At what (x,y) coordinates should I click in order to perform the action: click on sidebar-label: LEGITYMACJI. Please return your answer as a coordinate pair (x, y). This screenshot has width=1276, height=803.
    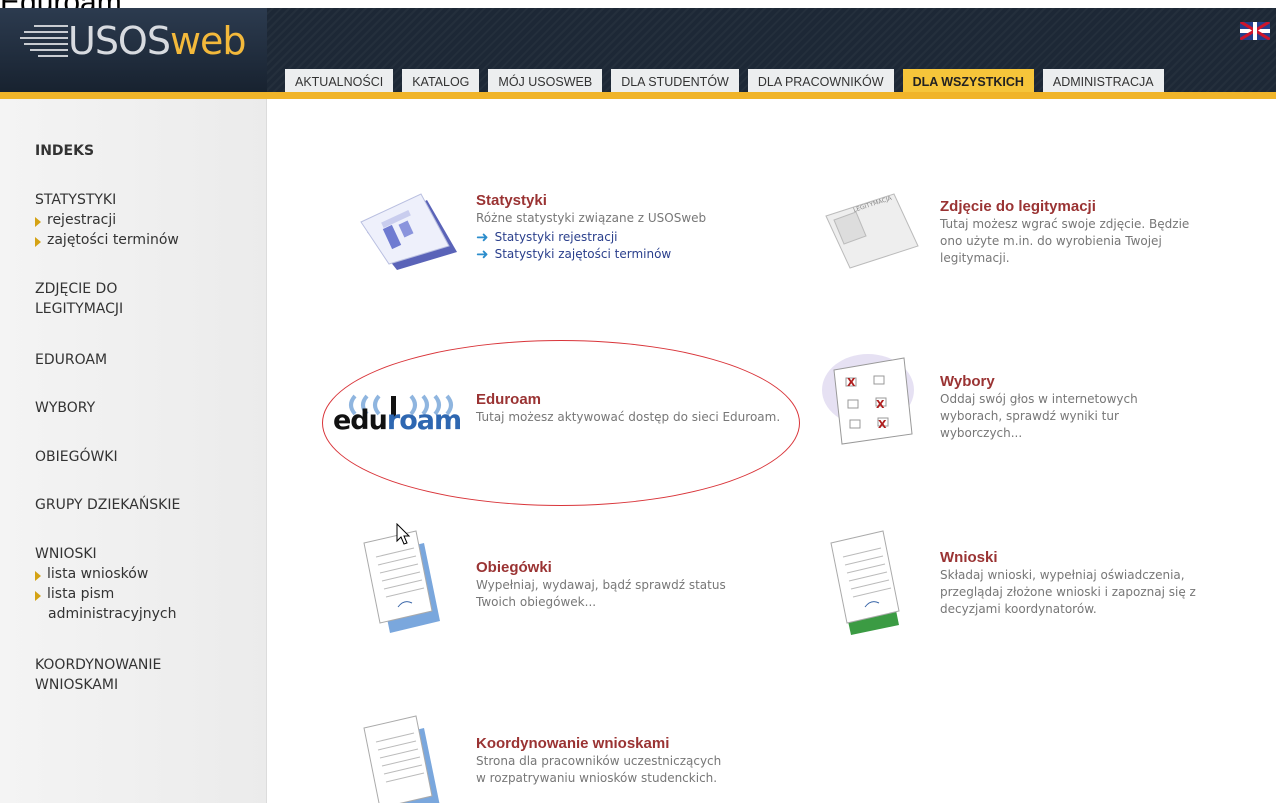
    Looking at the image, I should click on (79, 309).